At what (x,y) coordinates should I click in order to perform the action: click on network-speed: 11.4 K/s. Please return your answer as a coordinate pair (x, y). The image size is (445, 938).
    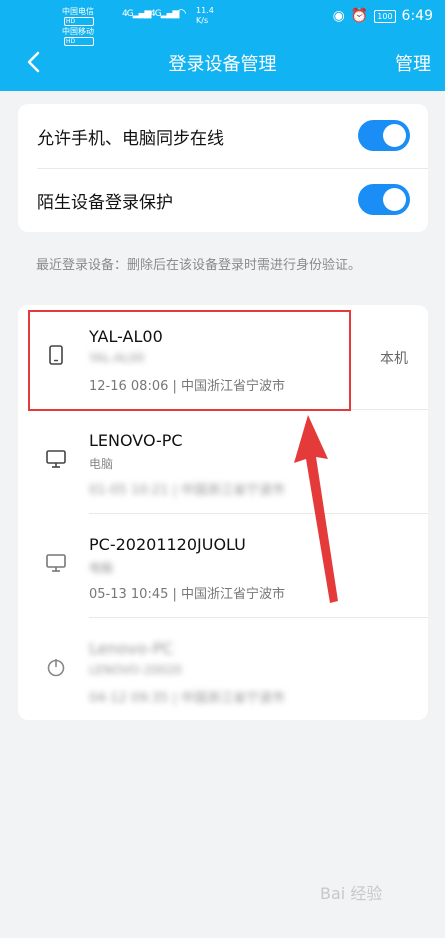
    Looking at the image, I should click on (205, 15).